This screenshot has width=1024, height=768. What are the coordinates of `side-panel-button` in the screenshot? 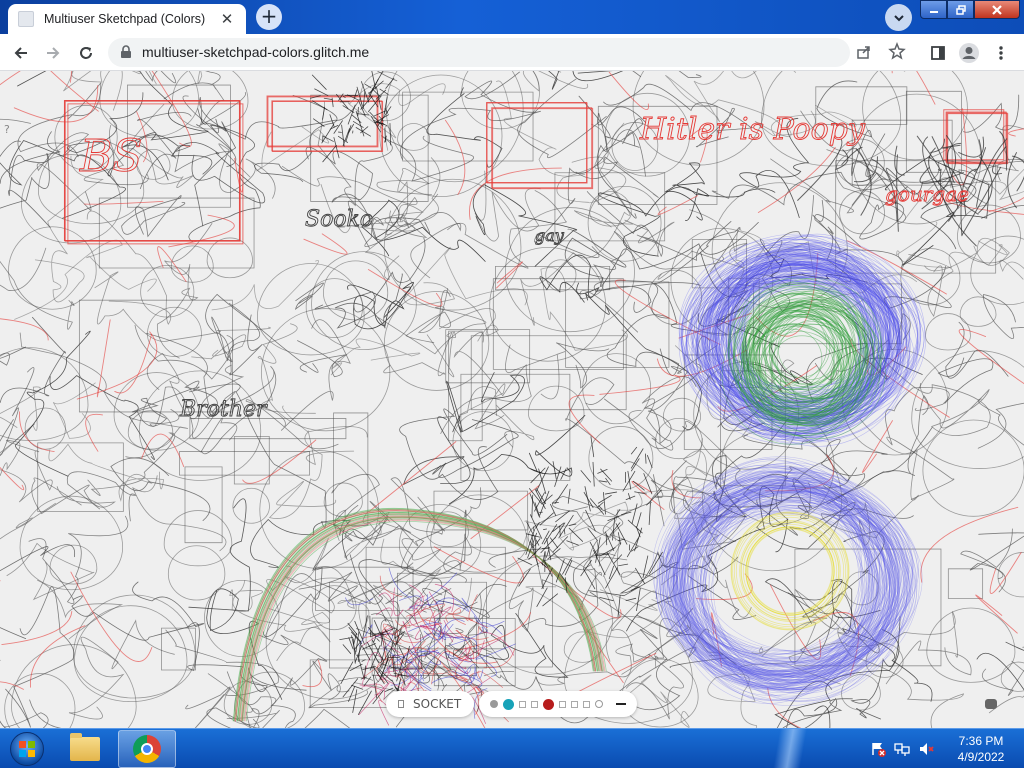 It's located at (938, 53).